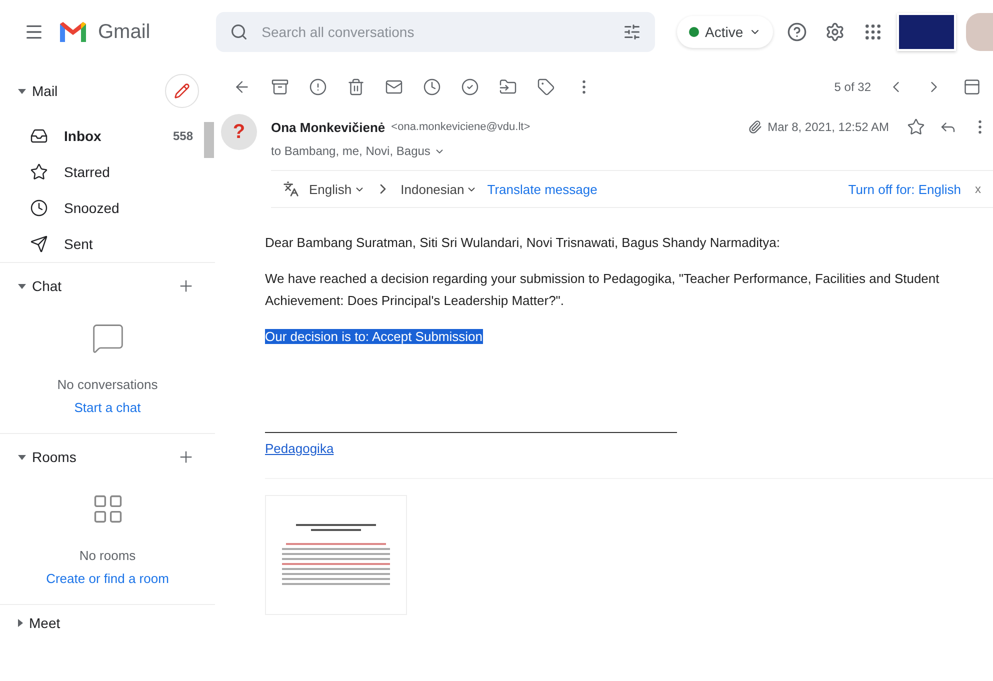 The height and width of the screenshot is (681, 993). I want to click on document-thumbnail, so click(336, 555).